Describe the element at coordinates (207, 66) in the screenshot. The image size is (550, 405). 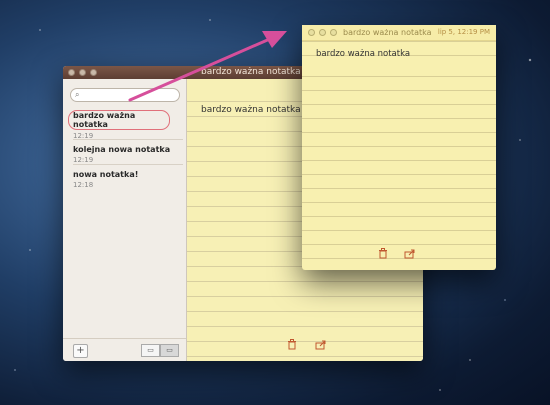
I see `annotation-arrow` at that location.